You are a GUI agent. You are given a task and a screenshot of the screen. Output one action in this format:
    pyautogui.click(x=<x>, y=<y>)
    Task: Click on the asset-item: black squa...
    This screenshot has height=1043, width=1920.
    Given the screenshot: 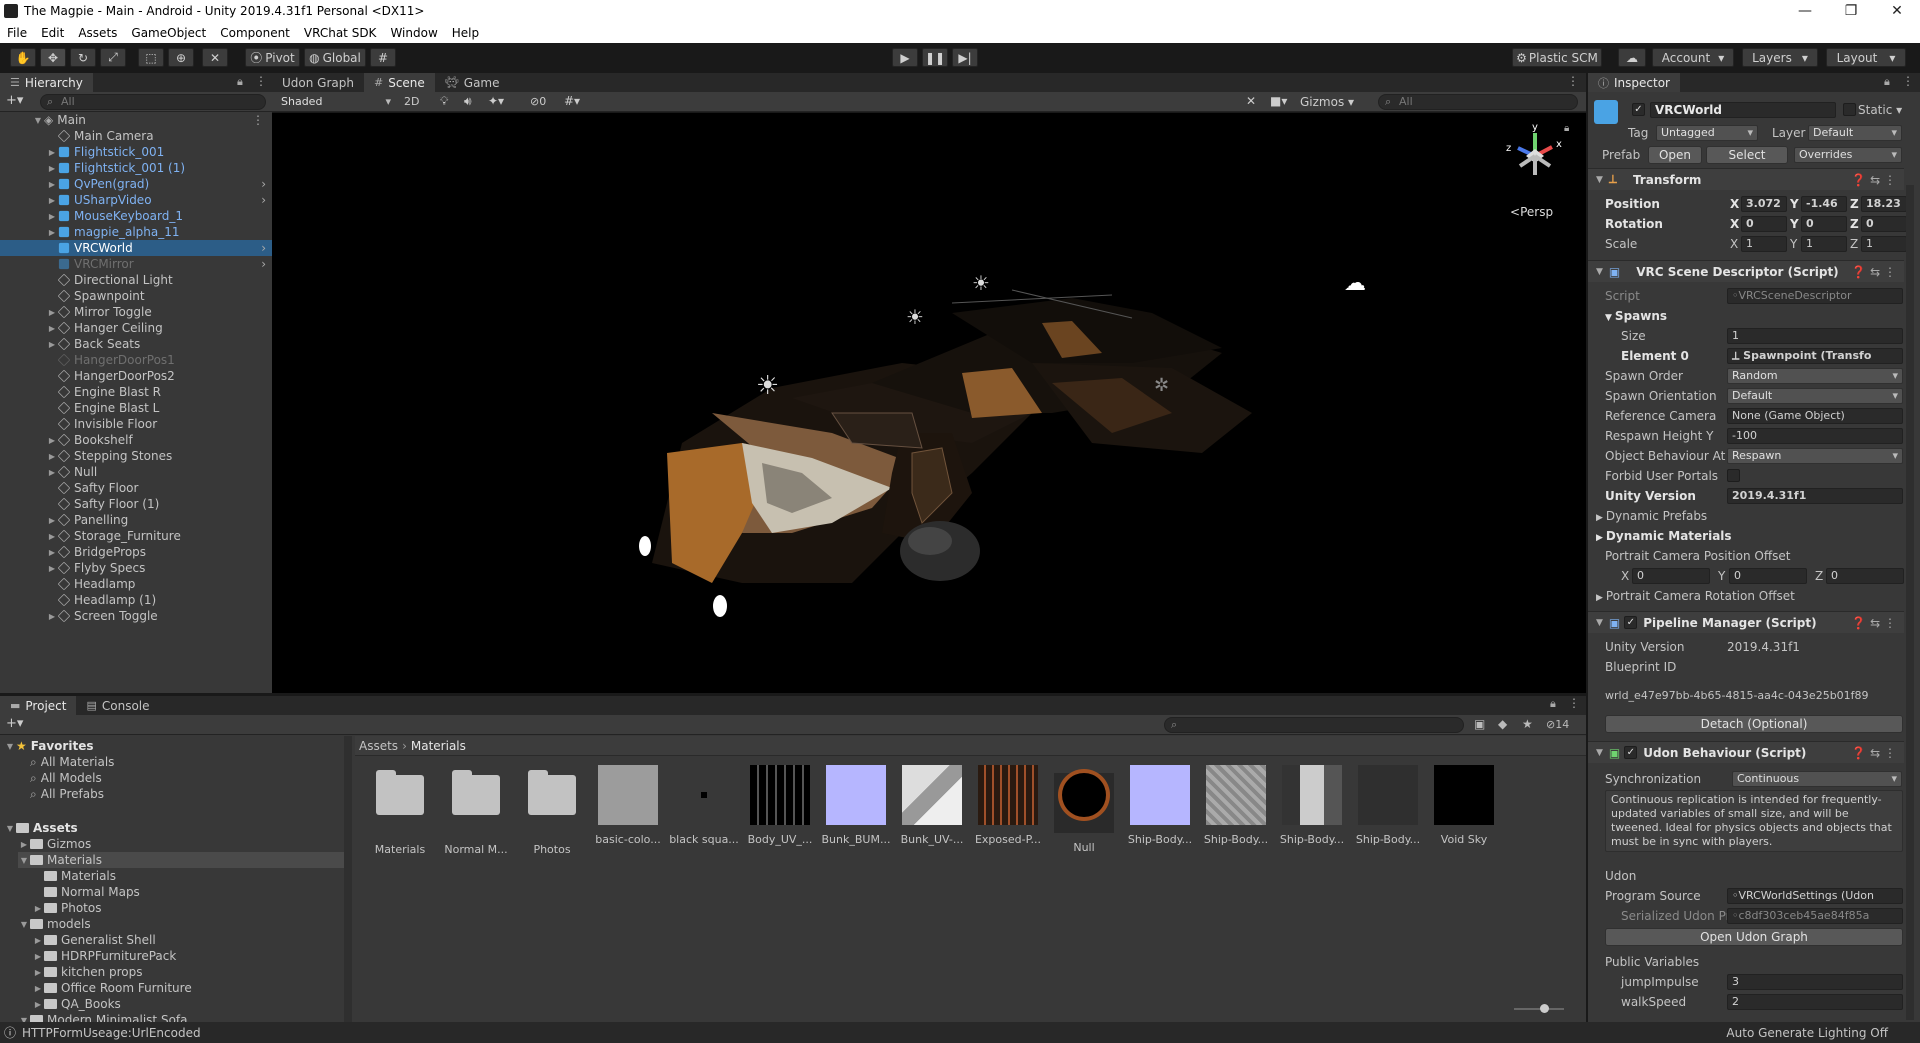 What is the action you would take?
    pyautogui.click(x=704, y=810)
    